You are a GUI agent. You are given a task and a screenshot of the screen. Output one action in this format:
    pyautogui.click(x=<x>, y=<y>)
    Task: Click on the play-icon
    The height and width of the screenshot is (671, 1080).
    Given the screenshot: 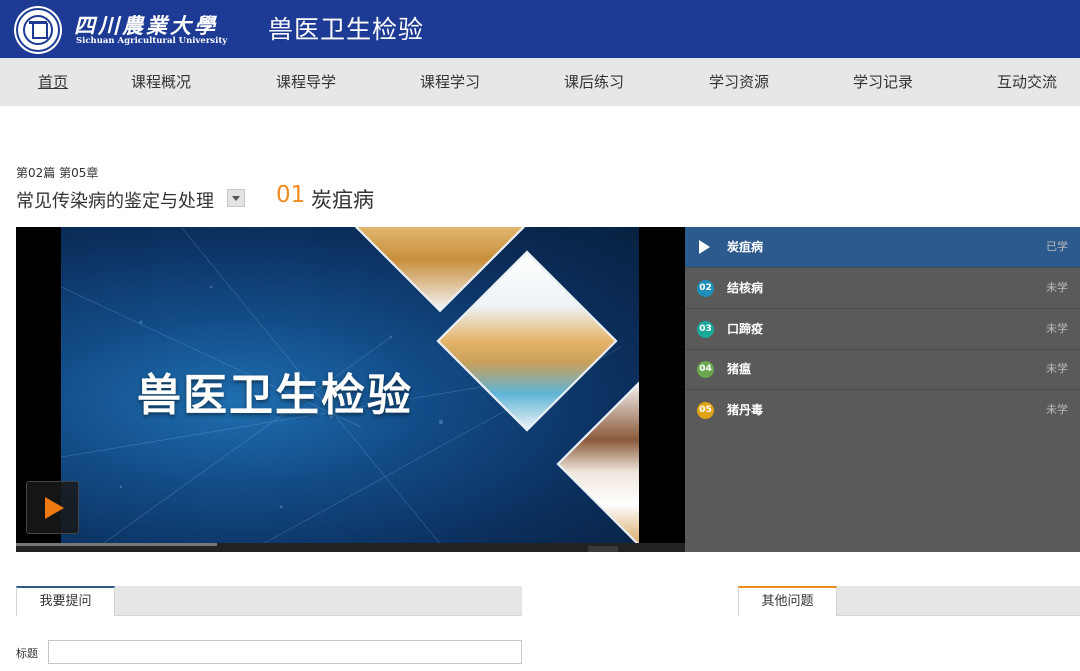 What is the action you would take?
    pyautogui.click(x=704, y=247)
    